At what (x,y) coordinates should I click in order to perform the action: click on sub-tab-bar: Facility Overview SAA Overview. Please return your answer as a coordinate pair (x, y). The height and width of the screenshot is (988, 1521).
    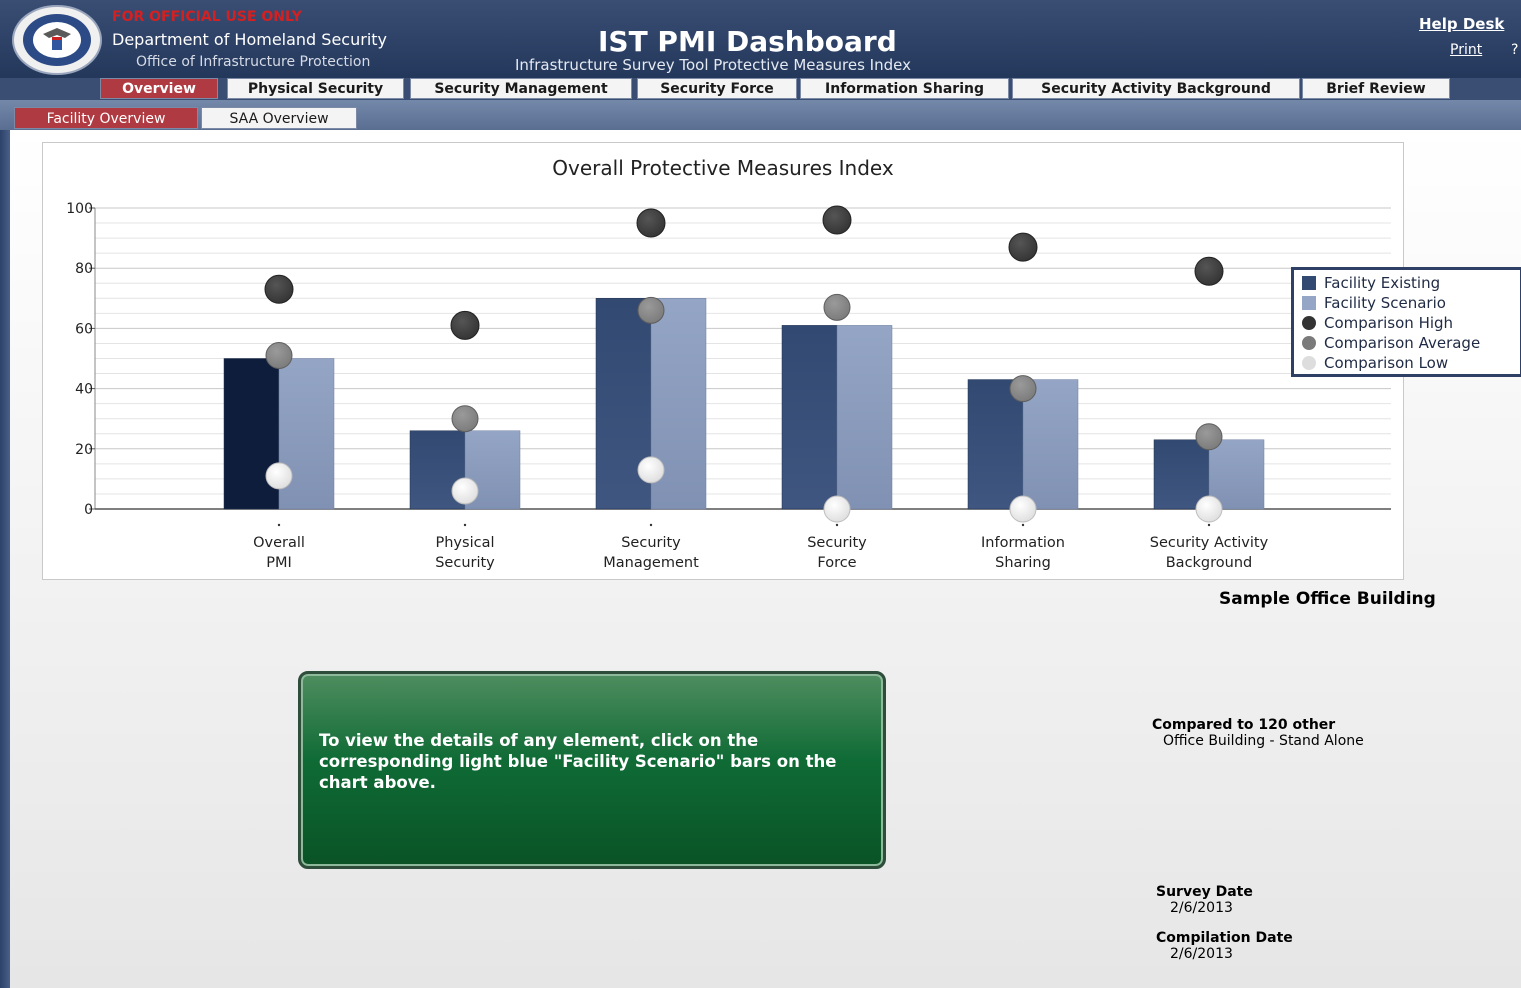
    Looking at the image, I should click on (760, 115).